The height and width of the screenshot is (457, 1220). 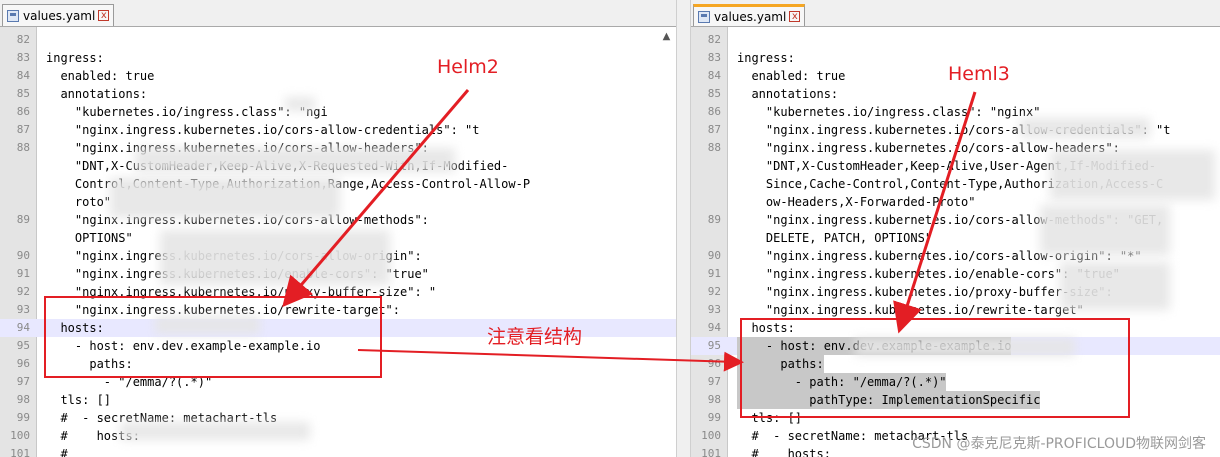 I want to click on code-line: 84 enabled: true, so click(x=338, y=76).